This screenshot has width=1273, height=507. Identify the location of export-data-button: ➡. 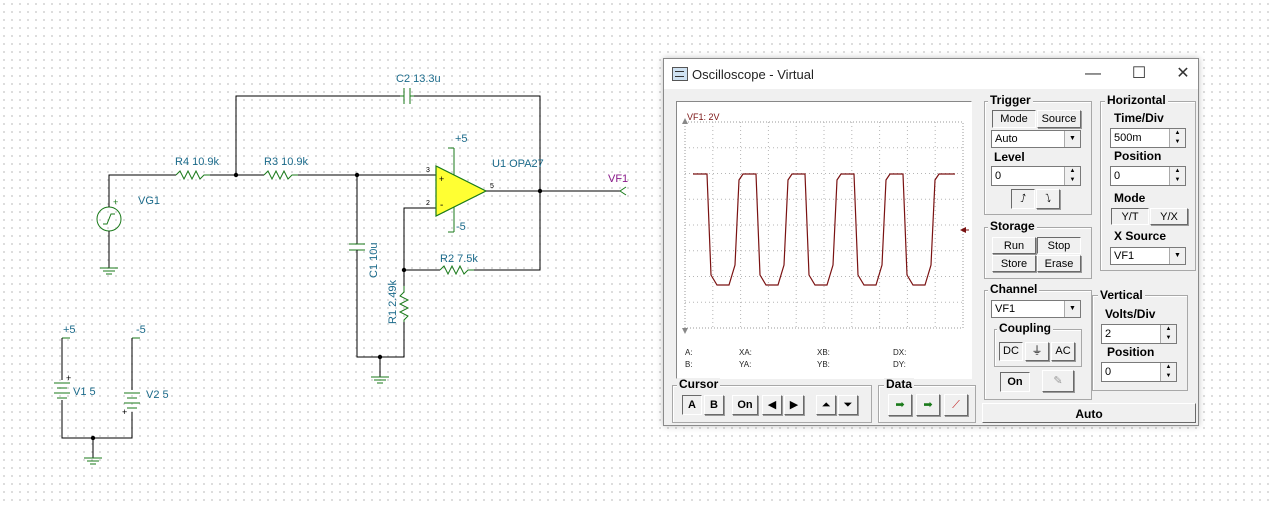
(900, 405).